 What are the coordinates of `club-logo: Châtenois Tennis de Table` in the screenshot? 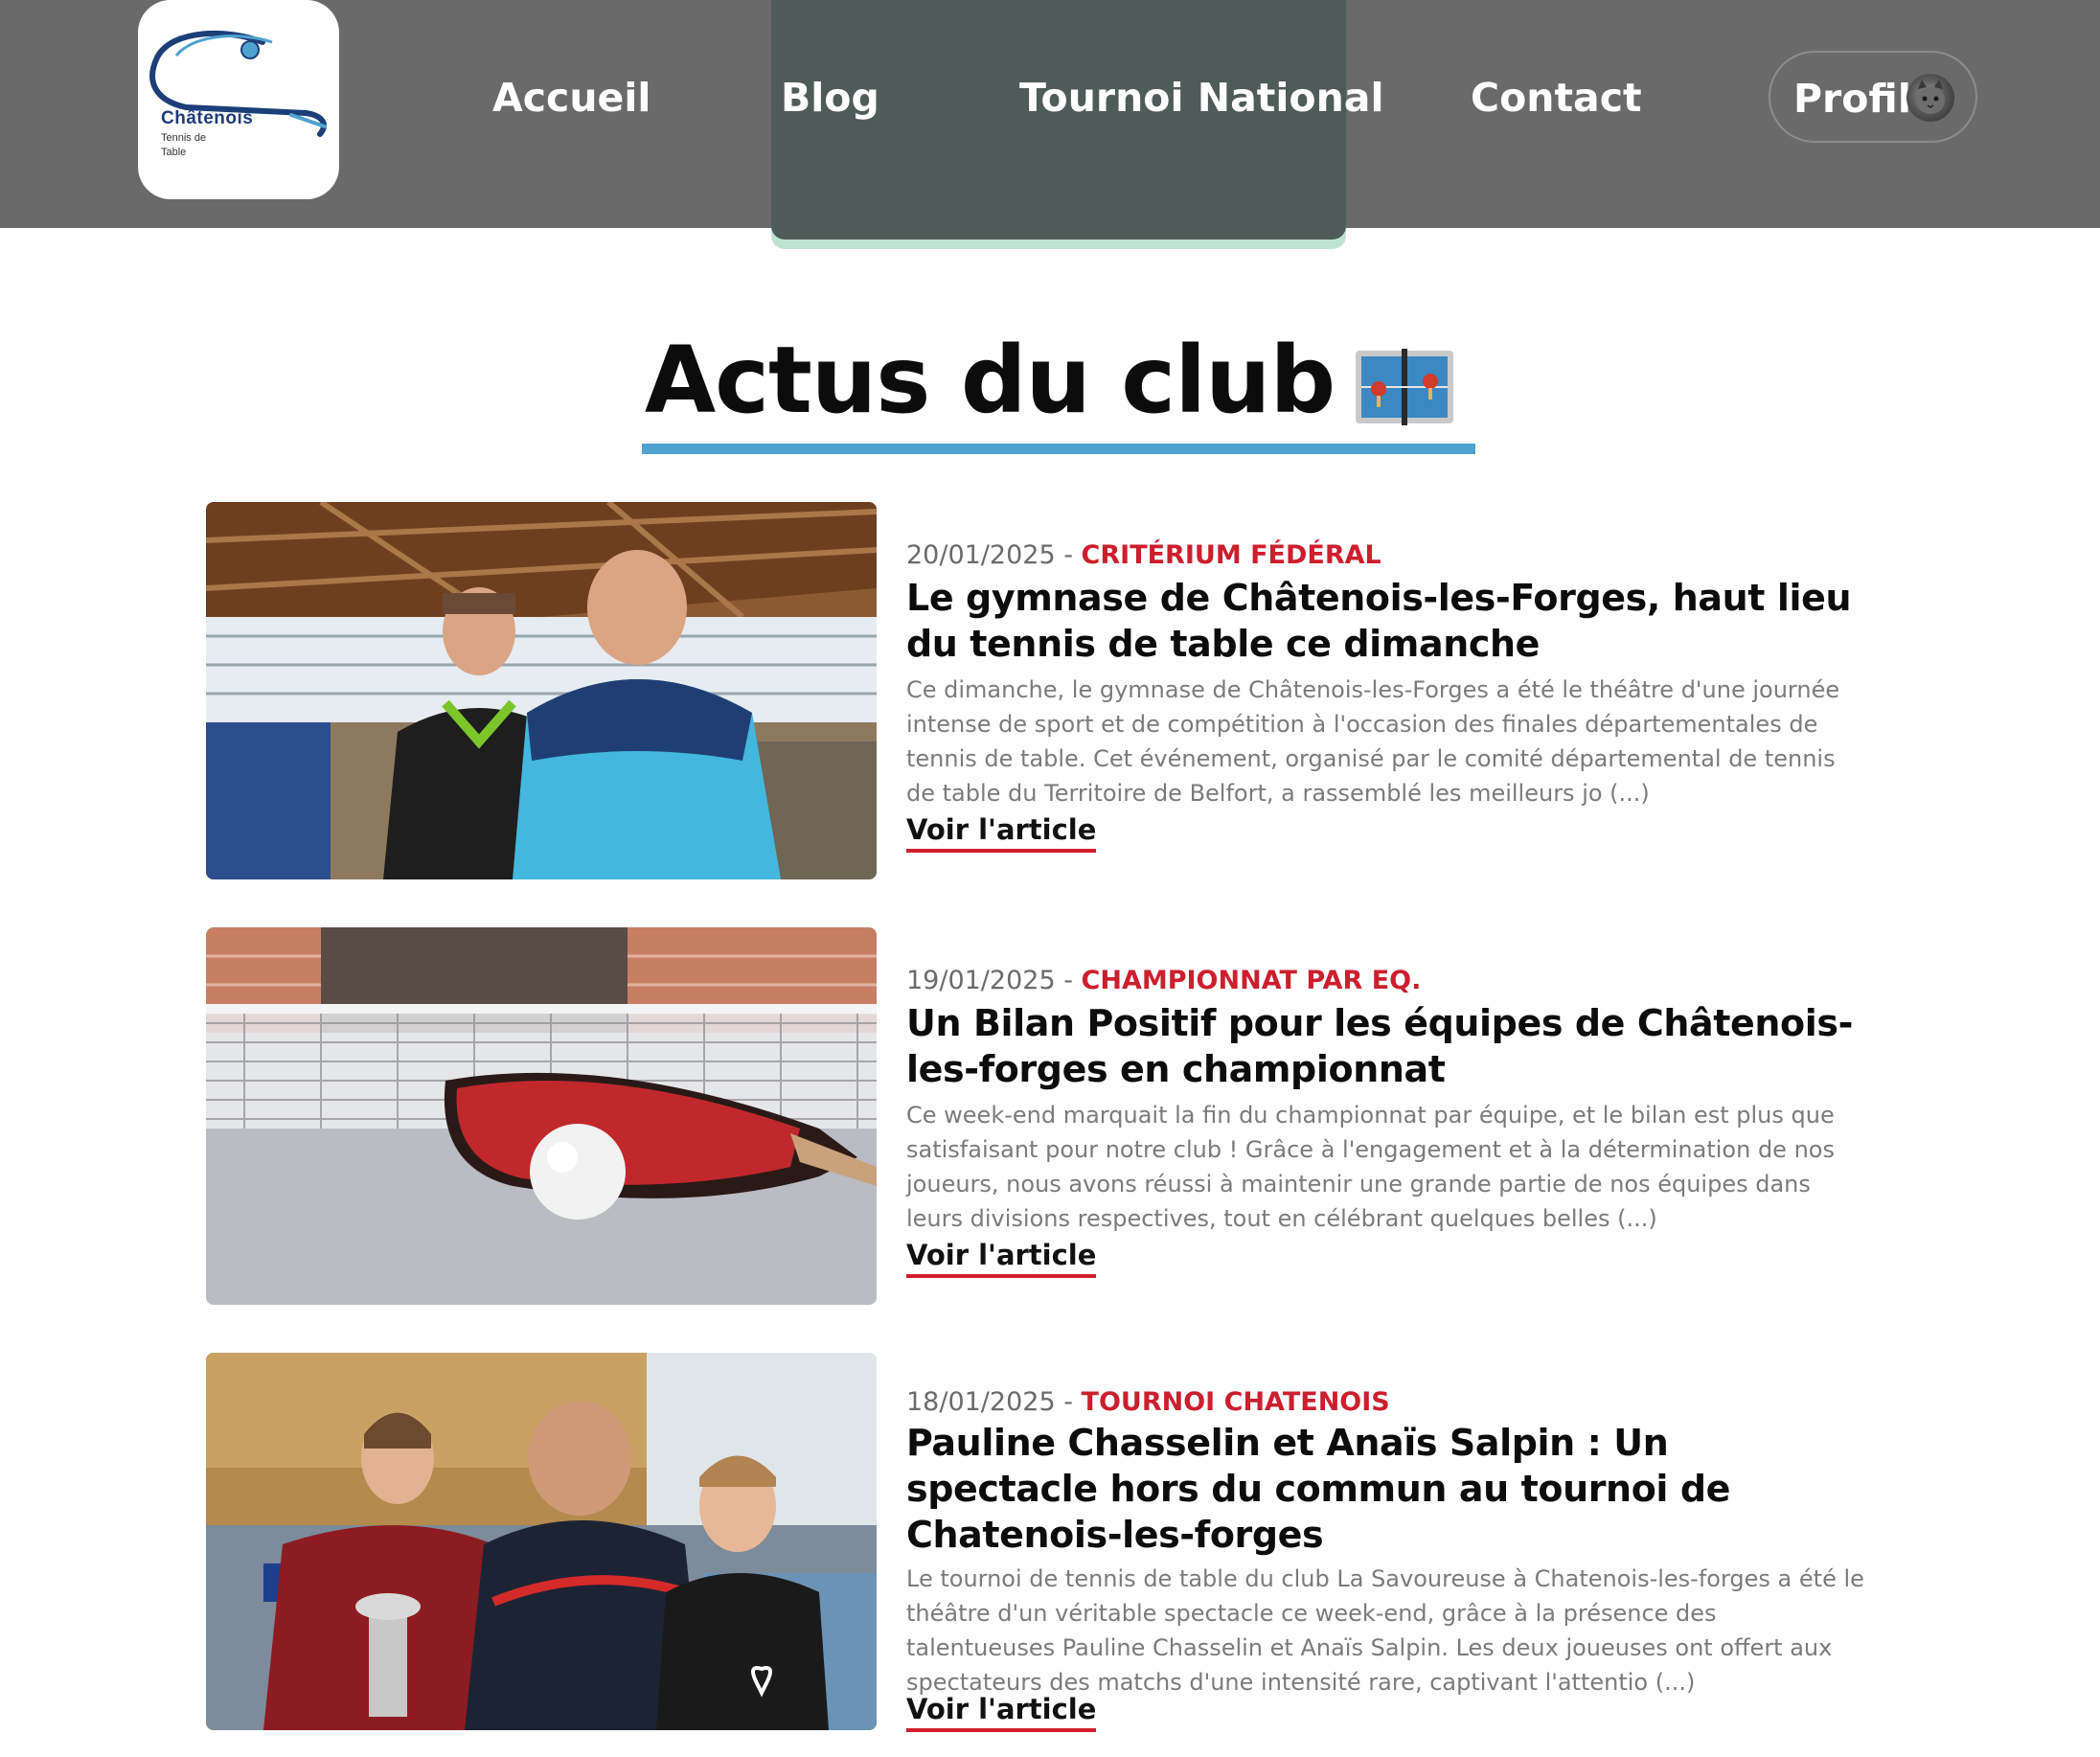 It's located at (238, 99).